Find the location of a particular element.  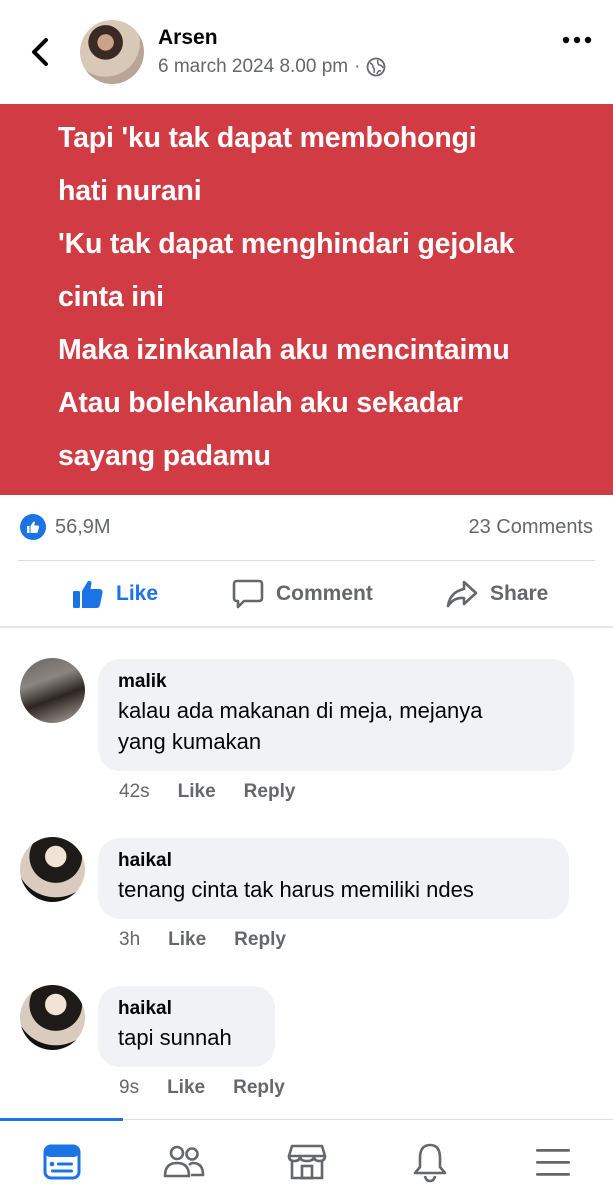

globe-icon is located at coordinates (376, 67).